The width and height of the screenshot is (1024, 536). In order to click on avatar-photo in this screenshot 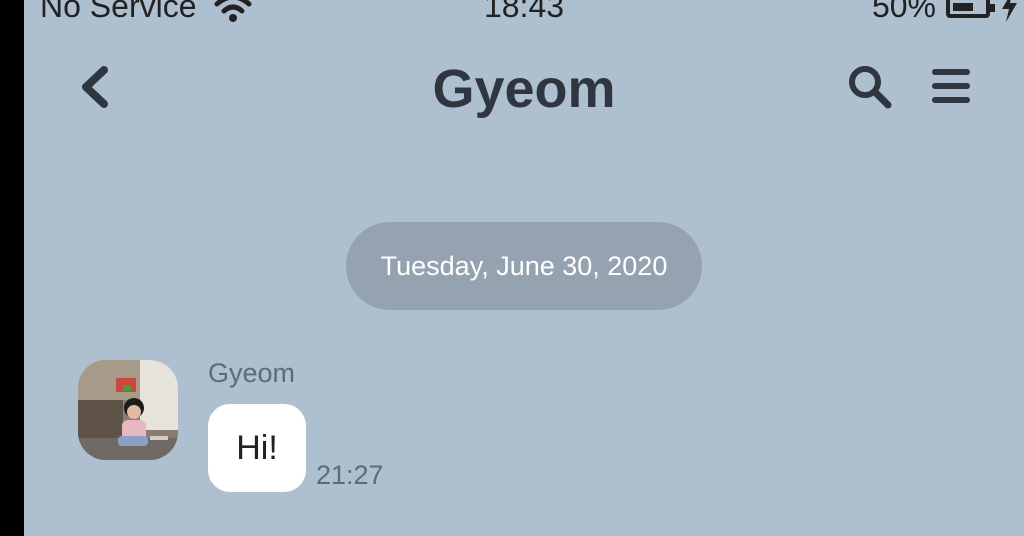, I will do `click(128, 410)`.